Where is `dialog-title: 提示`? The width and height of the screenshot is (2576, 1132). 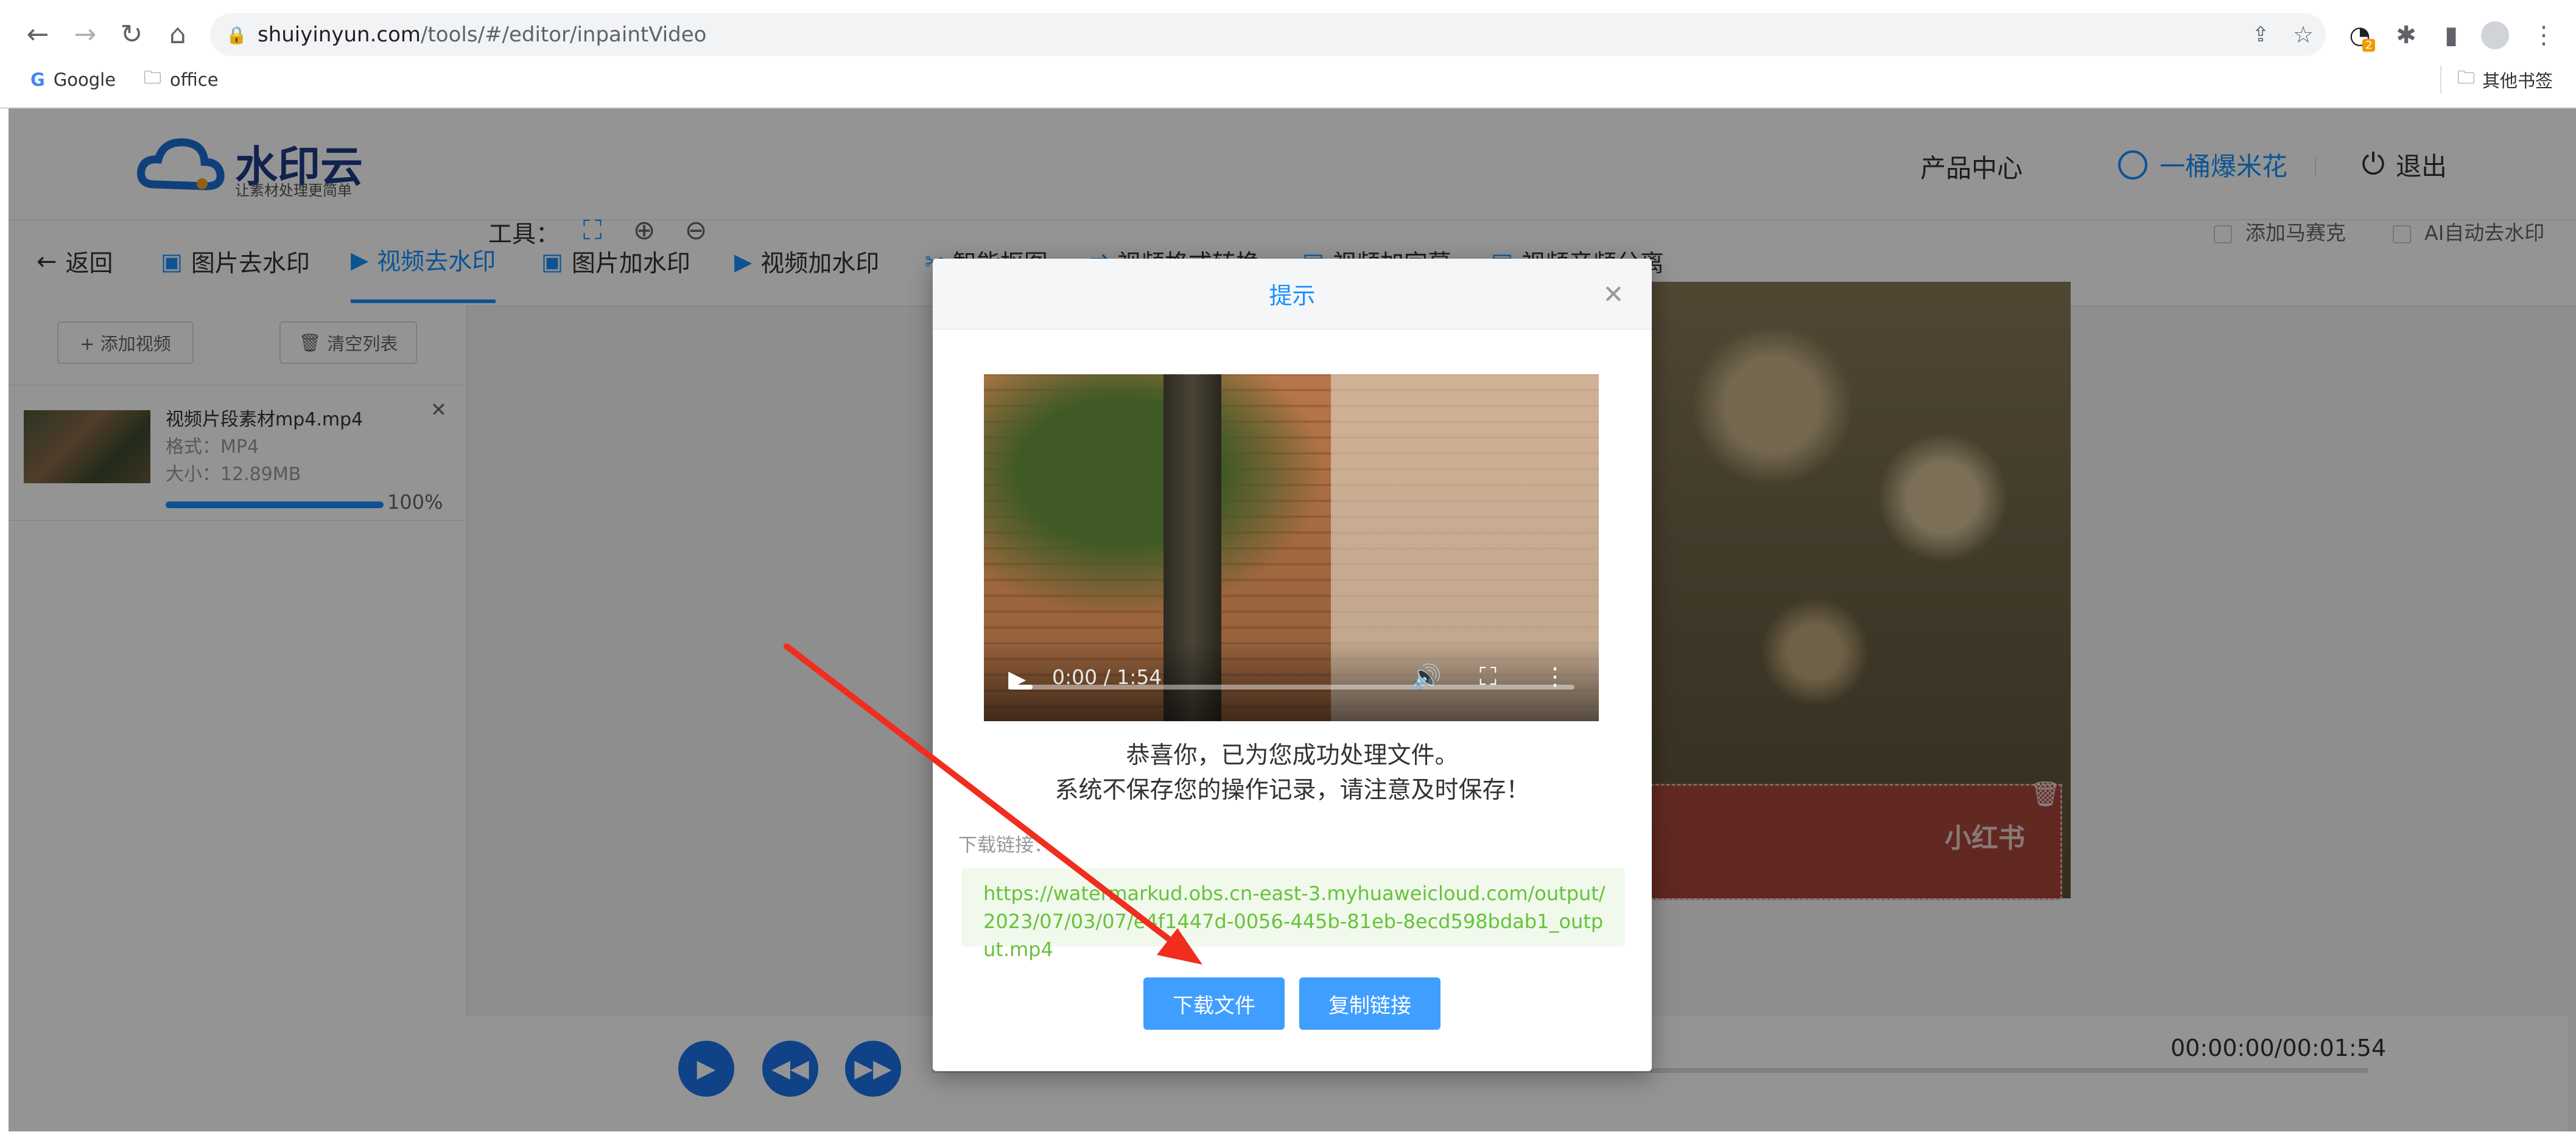 dialog-title: 提示 is located at coordinates (1292, 295).